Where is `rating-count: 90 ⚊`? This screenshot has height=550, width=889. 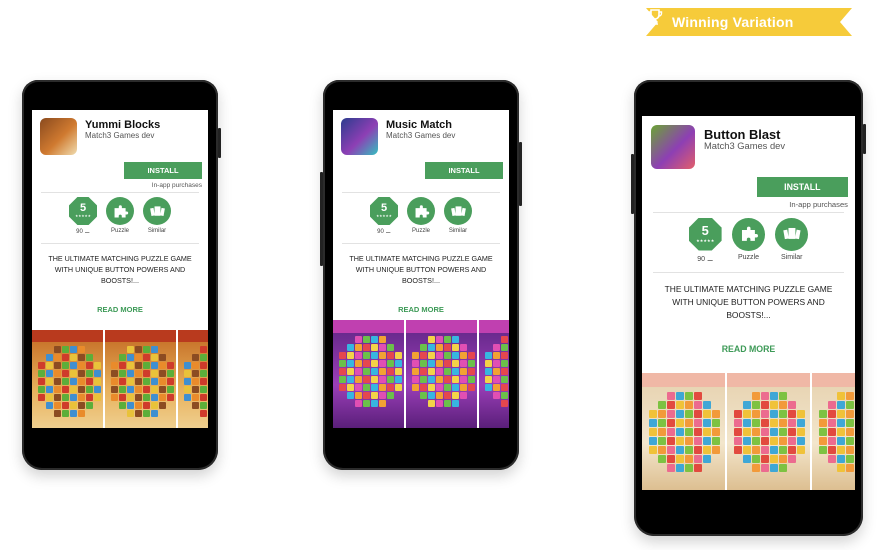
rating-count: 90 ⚊ is located at coordinates (384, 232).